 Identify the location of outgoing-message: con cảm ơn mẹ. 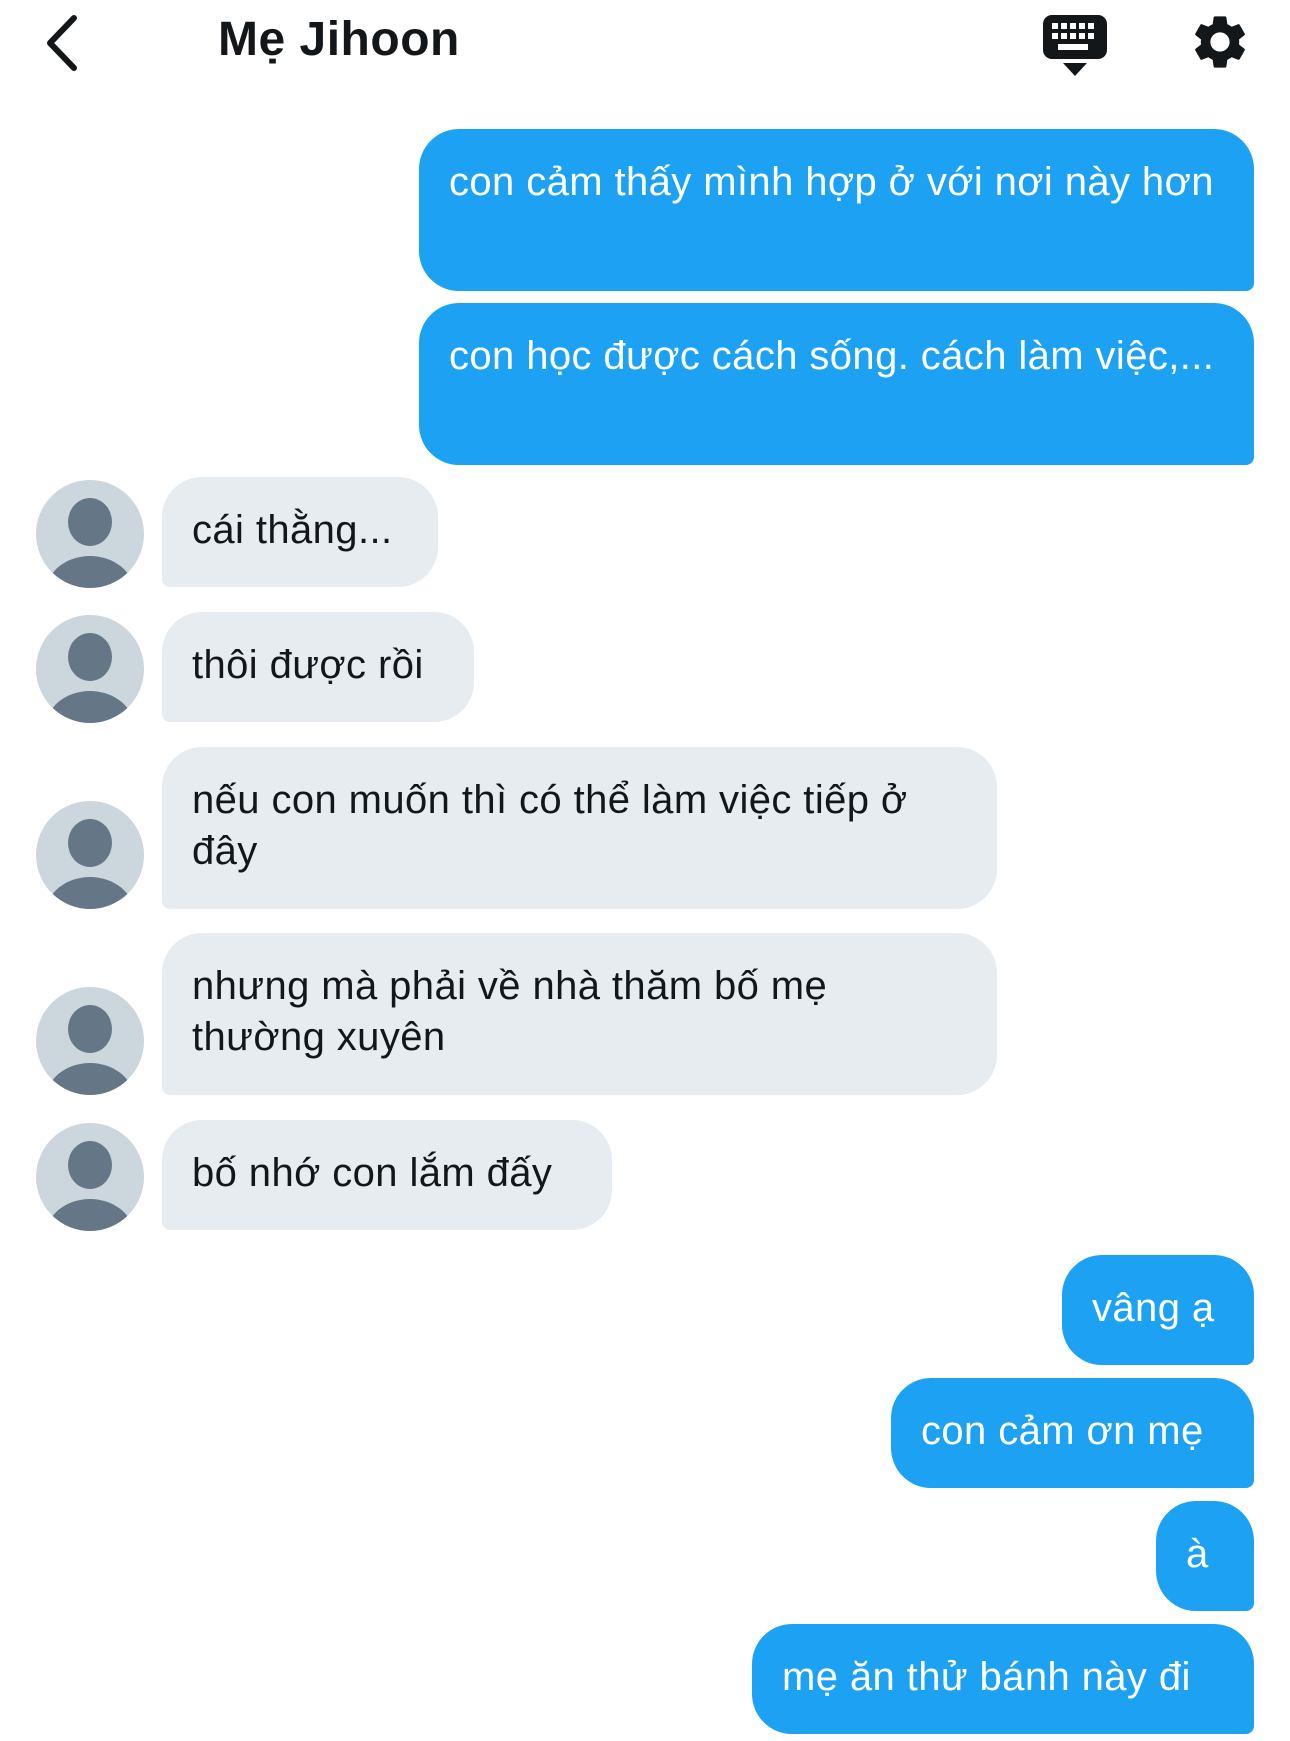
(1072, 1433).